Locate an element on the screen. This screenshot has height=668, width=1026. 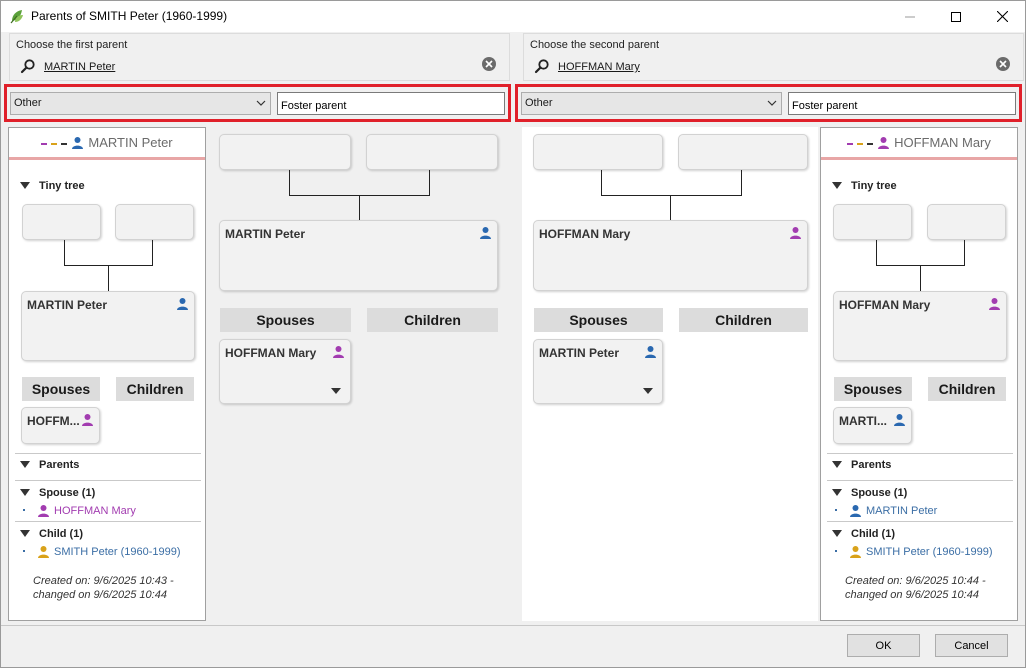
cancel-button: Cancel is located at coordinates (971, 645).